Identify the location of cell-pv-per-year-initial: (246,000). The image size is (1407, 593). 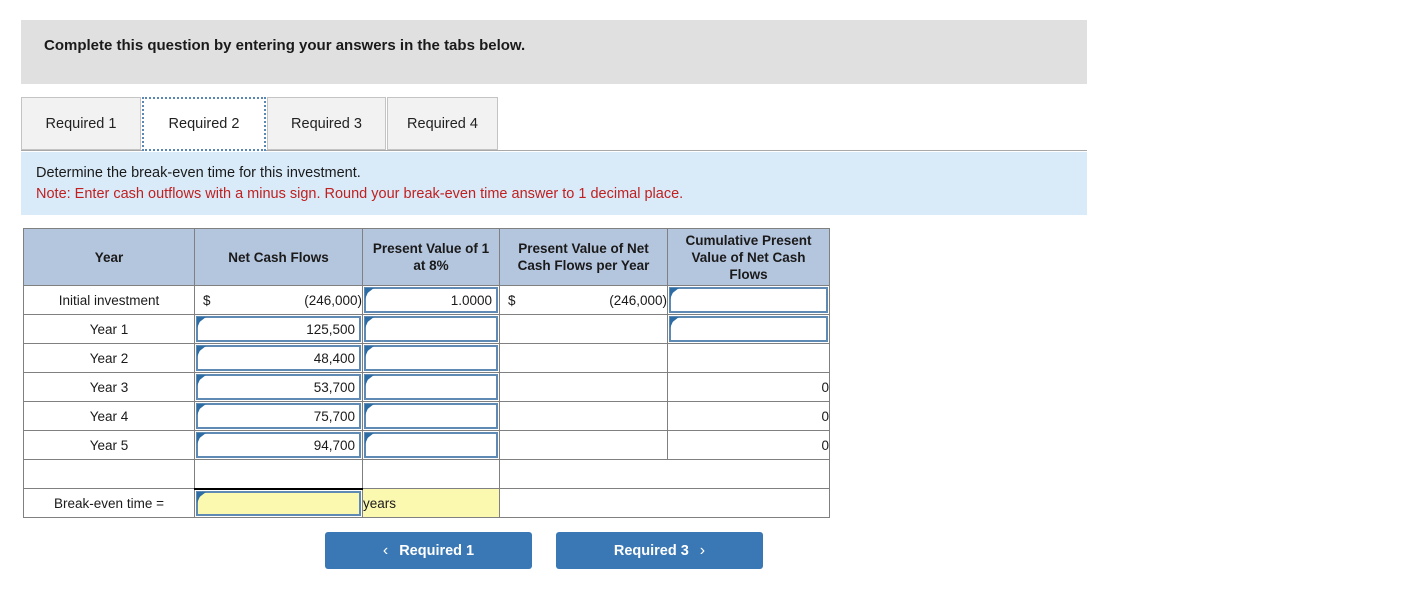
(583, 300).